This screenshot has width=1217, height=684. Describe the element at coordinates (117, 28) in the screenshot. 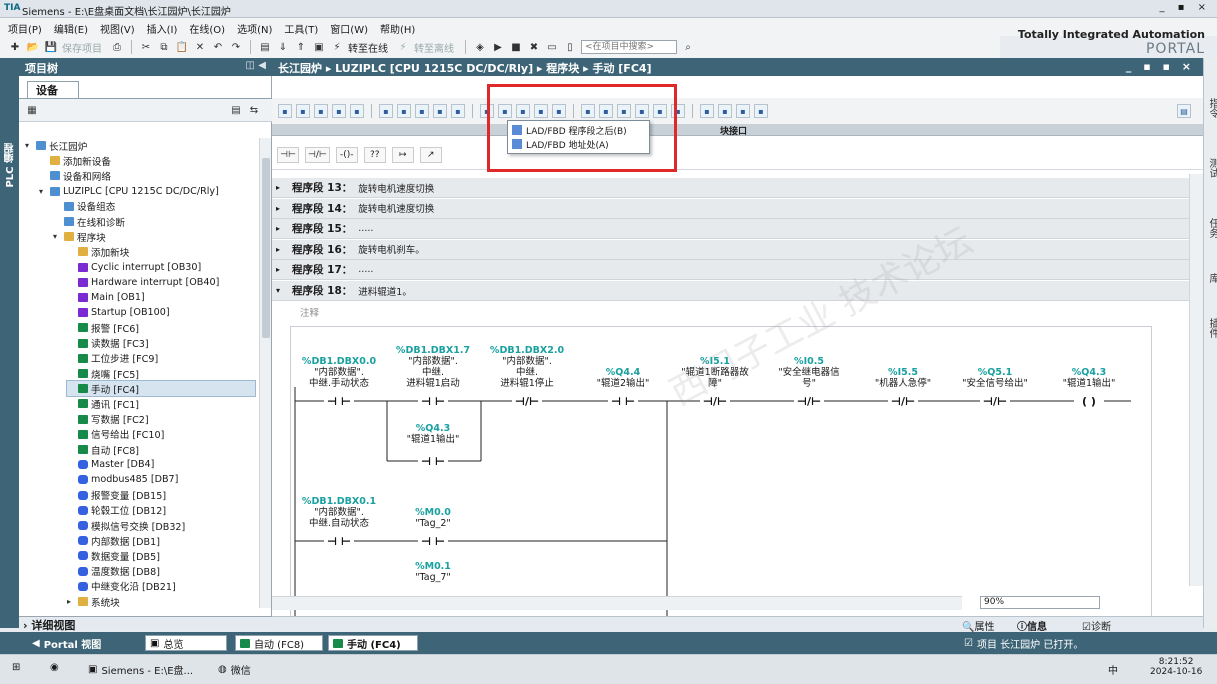

I see `menu-item-2: 视图(V)` at that location.